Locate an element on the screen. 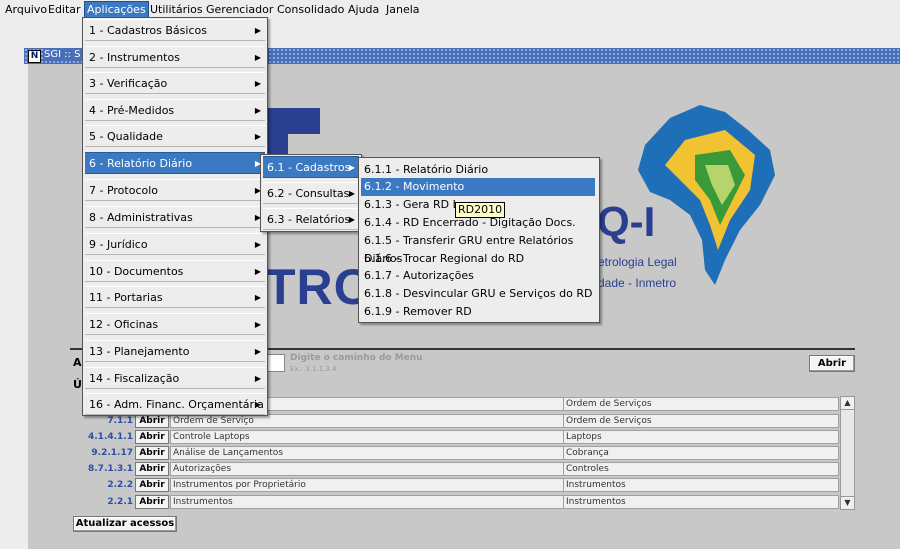 Image resolution: width=900 pixels, height=549 pixels. table-row: 4.1.4.1.1 Abrir Controle Laptops Laptops is located at coordinates (455, 437).